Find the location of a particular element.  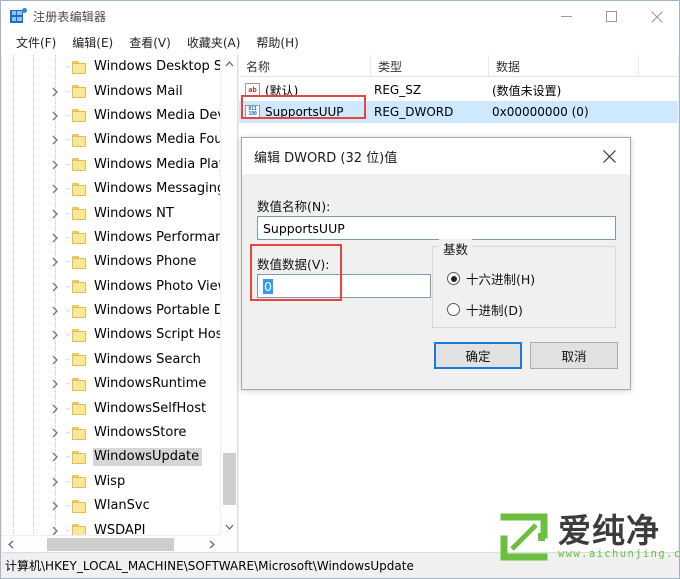

tree-item: – Windows Phone is located at coordinates (111, 262).